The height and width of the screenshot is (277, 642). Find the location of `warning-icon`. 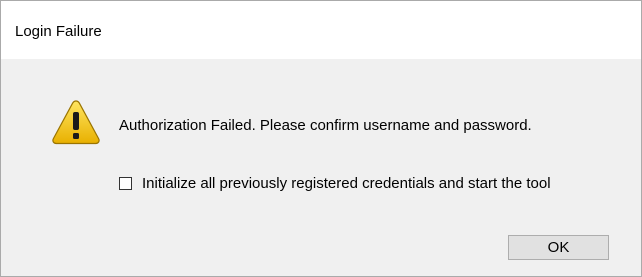

warning-icon is located at coordinates (76, 122).